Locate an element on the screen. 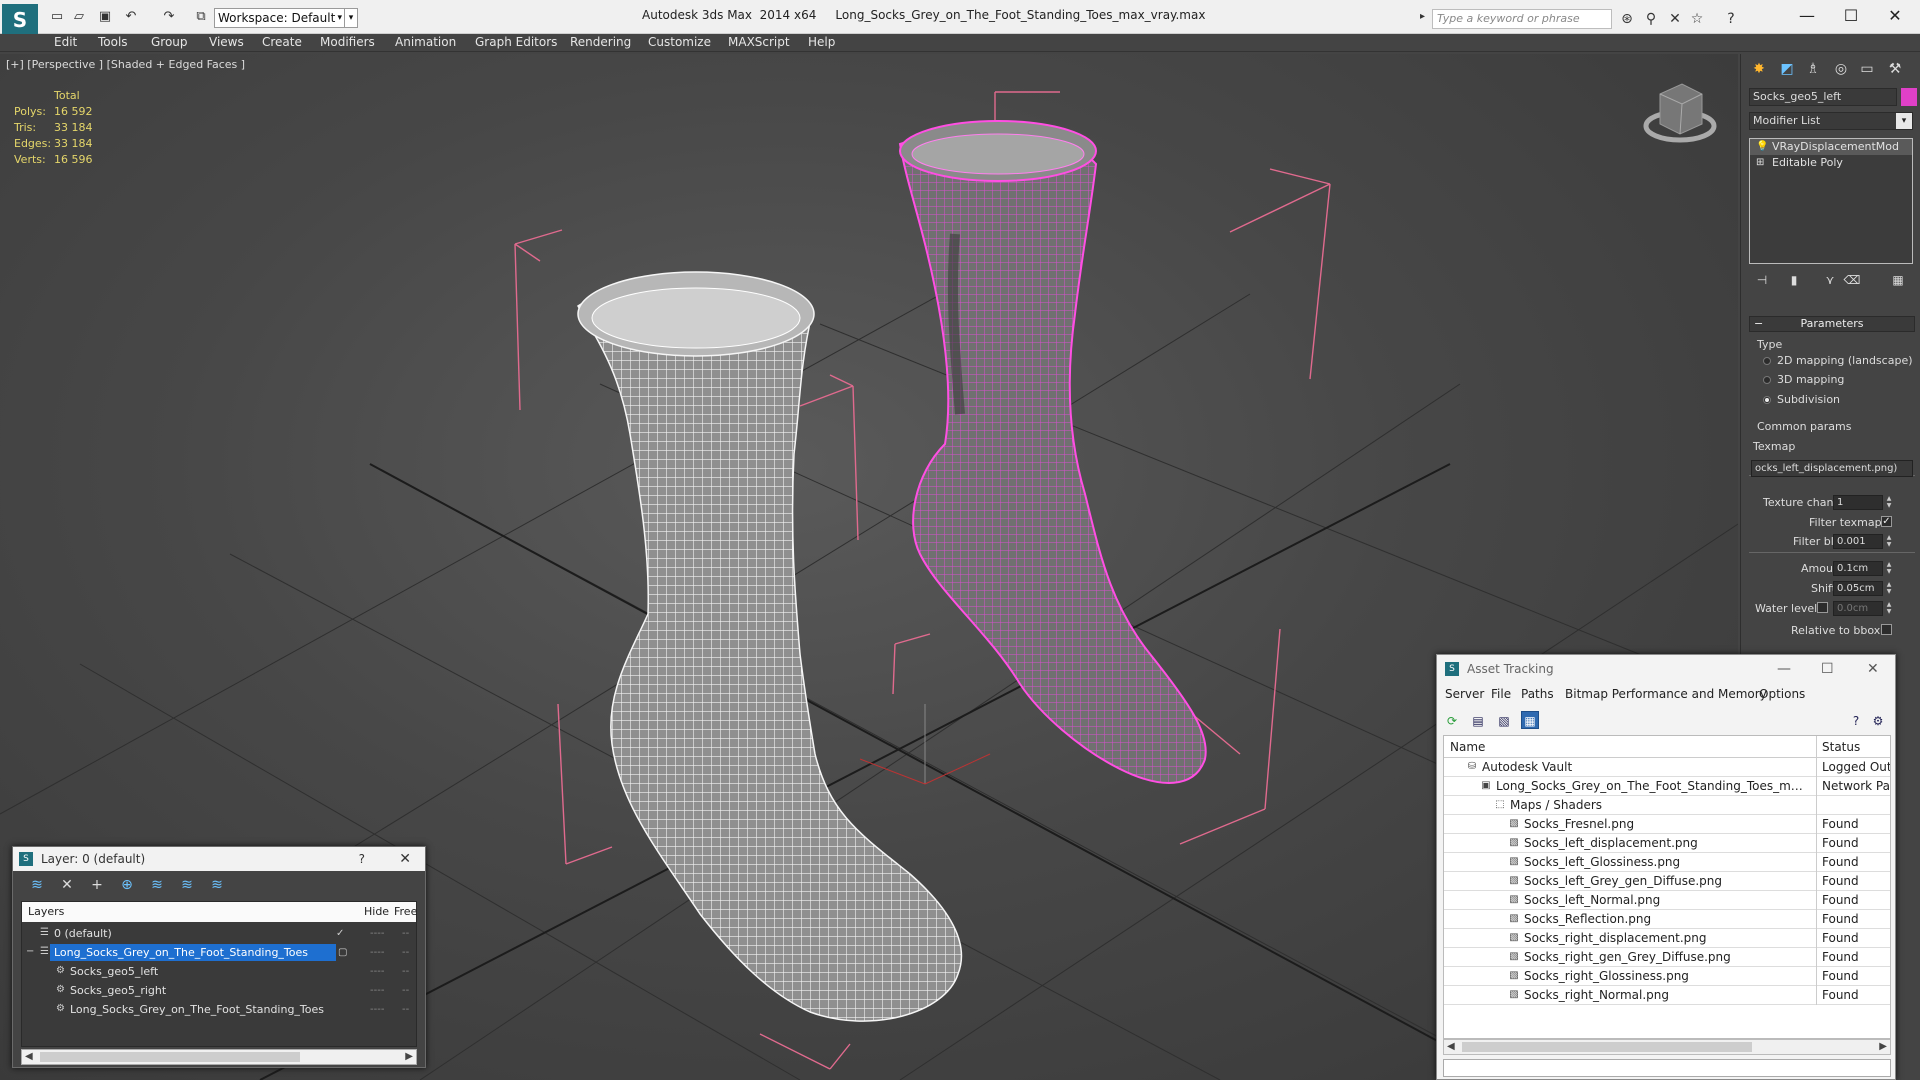  asset-row: ▧ Socks_left_Normal.png Found is located at coordinates (1667, 900).